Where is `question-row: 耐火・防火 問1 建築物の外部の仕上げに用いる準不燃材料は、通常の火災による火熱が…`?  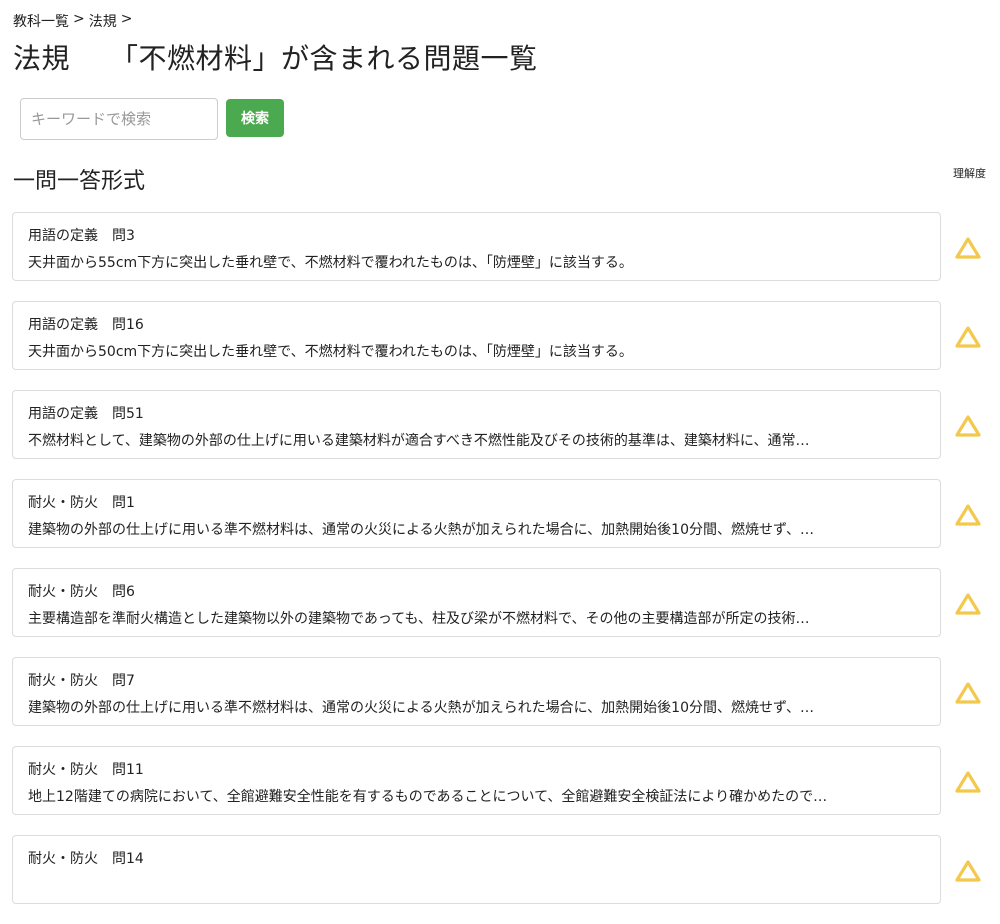 question-row: 耐火・防火 問1 建築物の外部の仕上げに用いる準不燃材料は、通常の火災による火熱が… is located at coordinates (506, 523).